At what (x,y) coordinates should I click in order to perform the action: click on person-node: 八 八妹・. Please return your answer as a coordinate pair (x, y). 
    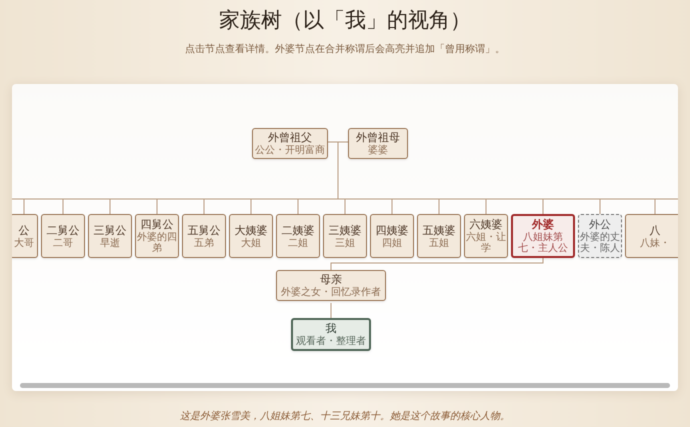
    Looking at the image, I should click on (651, 236).